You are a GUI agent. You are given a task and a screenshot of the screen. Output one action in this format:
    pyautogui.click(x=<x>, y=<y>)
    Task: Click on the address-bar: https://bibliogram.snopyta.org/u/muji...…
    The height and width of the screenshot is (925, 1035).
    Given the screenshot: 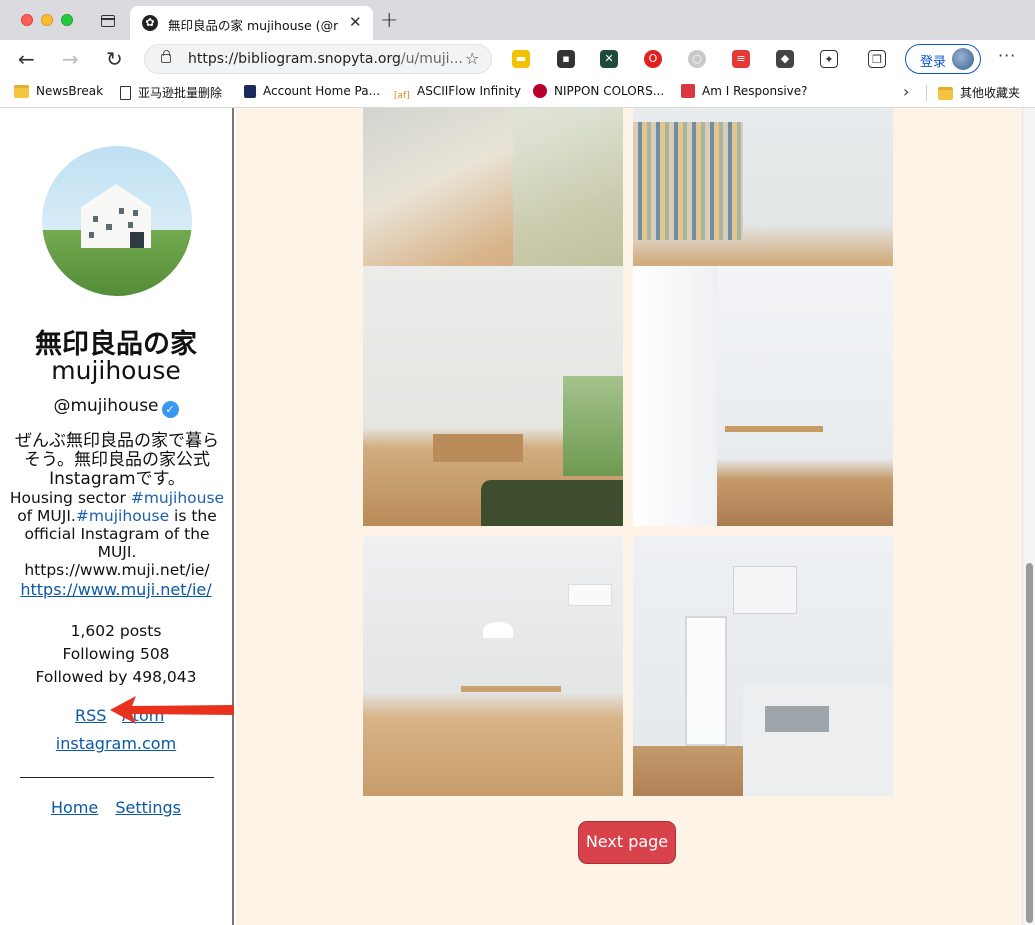 What is the action you would take?
    pyautogui.click(x=318, y=59)
    